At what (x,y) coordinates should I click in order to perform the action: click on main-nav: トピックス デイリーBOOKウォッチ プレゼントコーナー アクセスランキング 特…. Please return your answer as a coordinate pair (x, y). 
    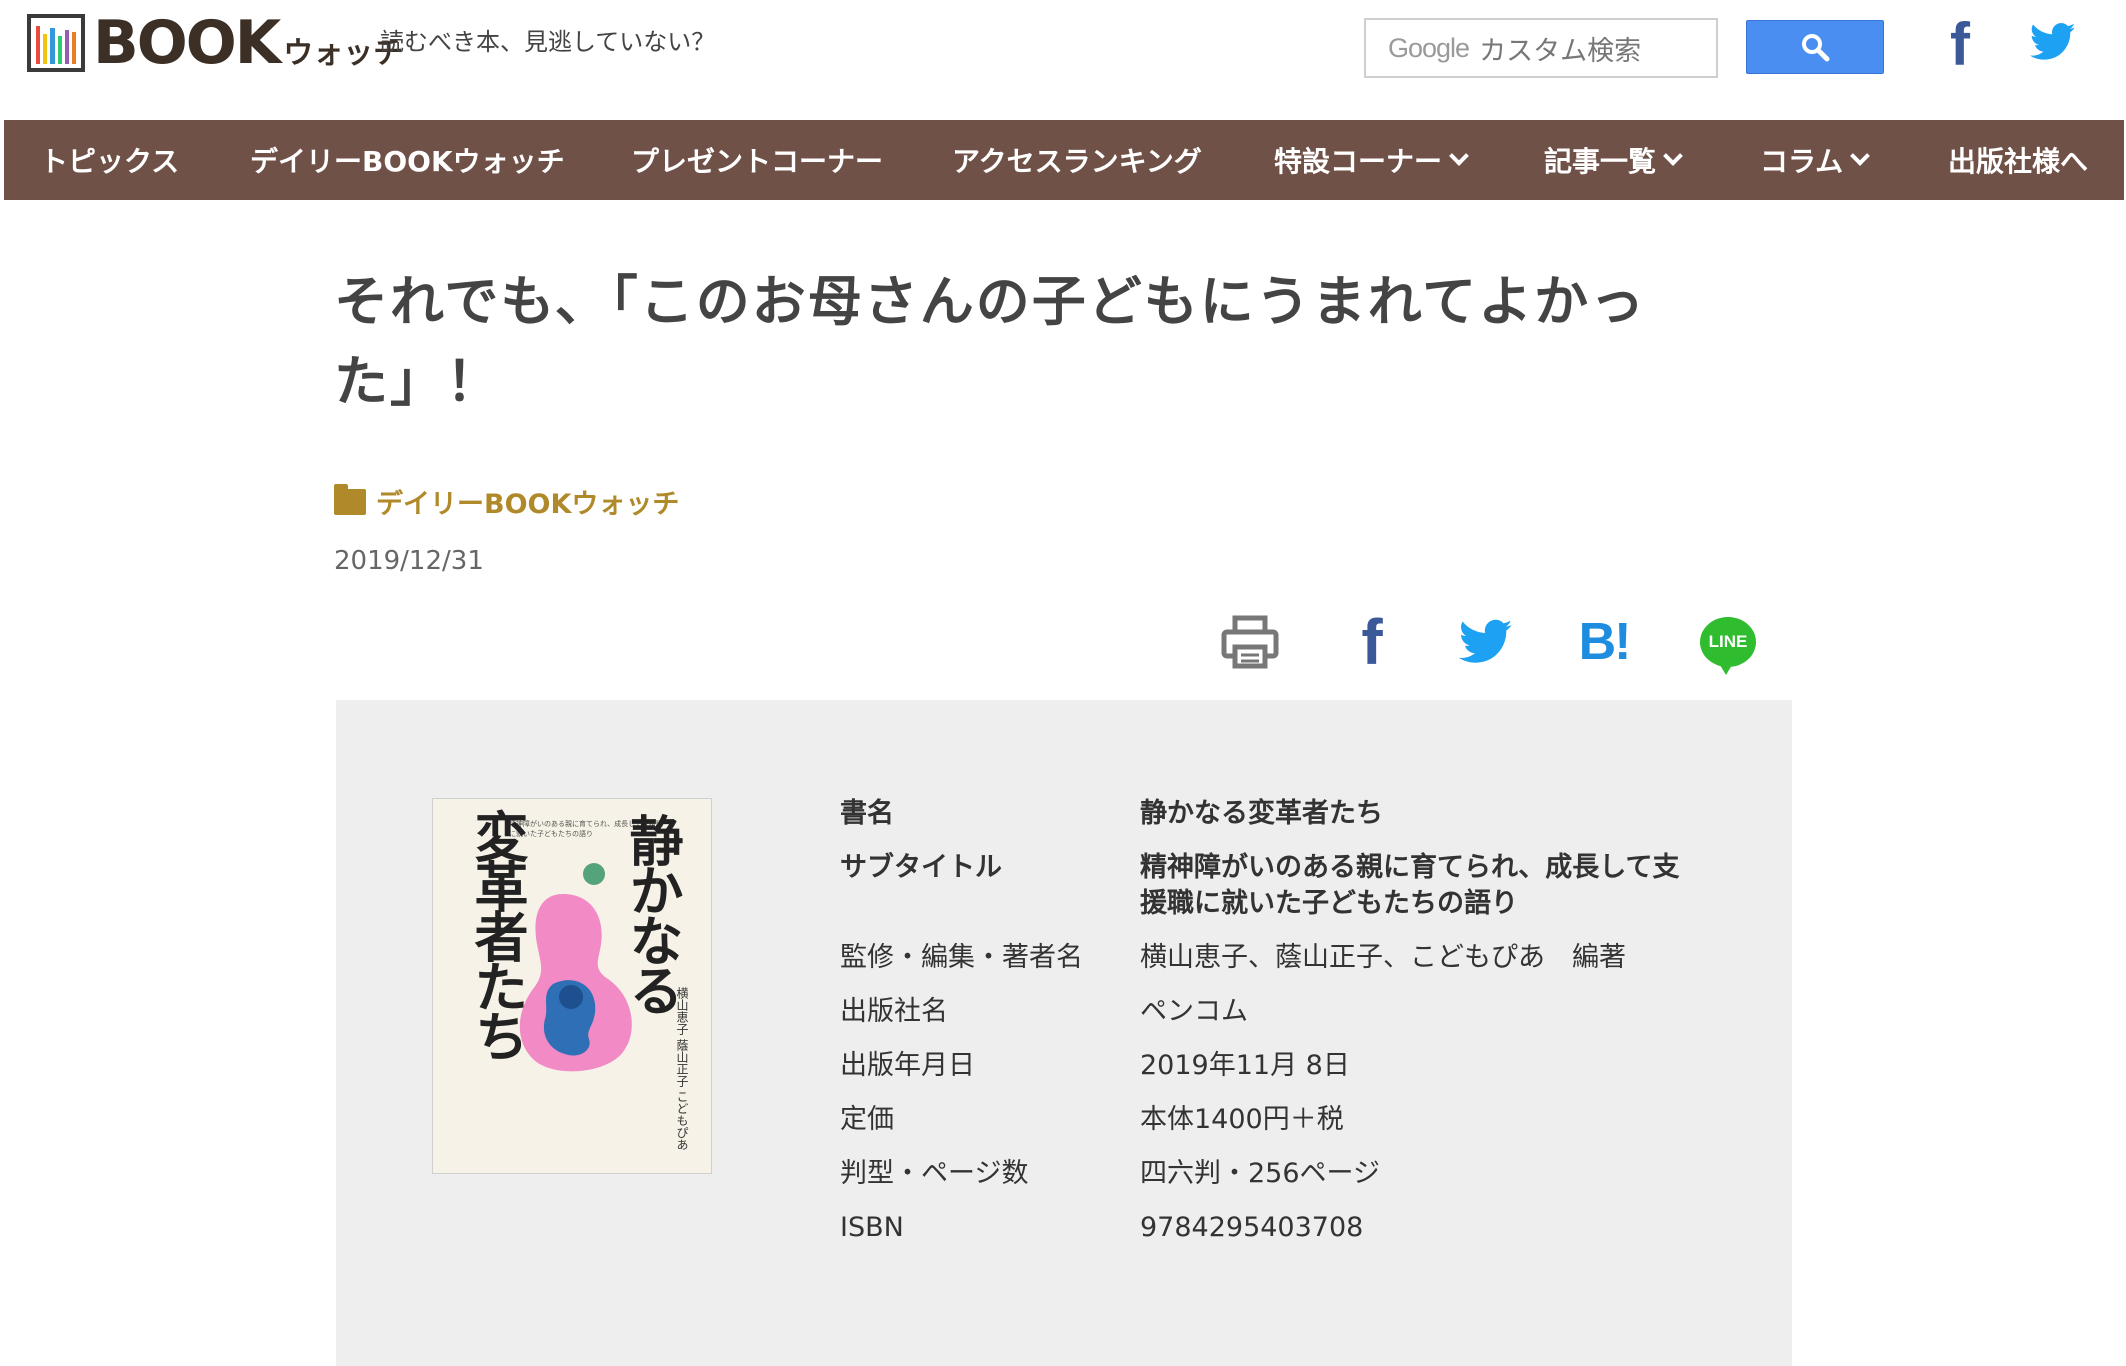
    Looking at the image, I should click on (1064, 160).